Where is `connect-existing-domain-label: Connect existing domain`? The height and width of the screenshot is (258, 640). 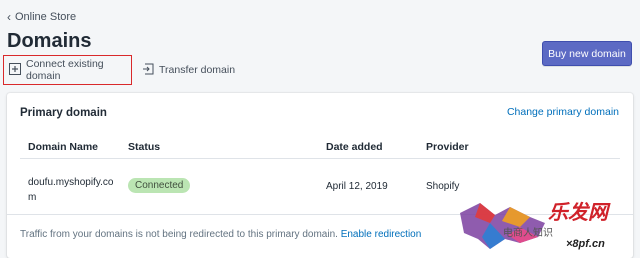
connect-existing-domain-label: Connect existing domain is located at coordinates (65, 70).